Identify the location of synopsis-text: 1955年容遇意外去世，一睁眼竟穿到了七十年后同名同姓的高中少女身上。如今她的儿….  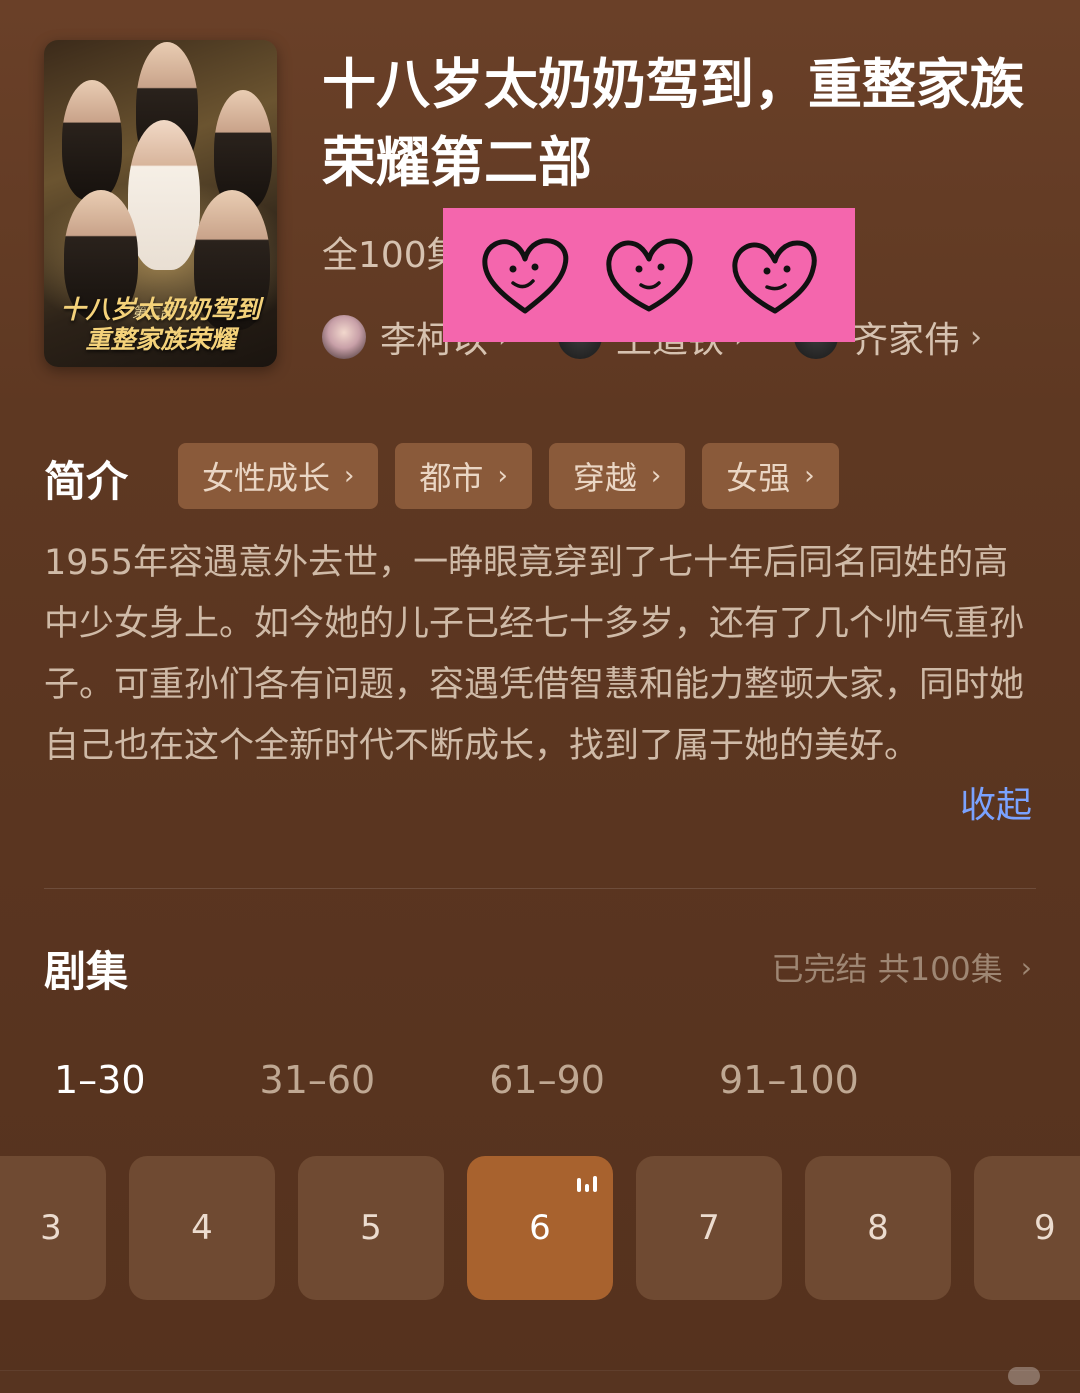
(534, 654).